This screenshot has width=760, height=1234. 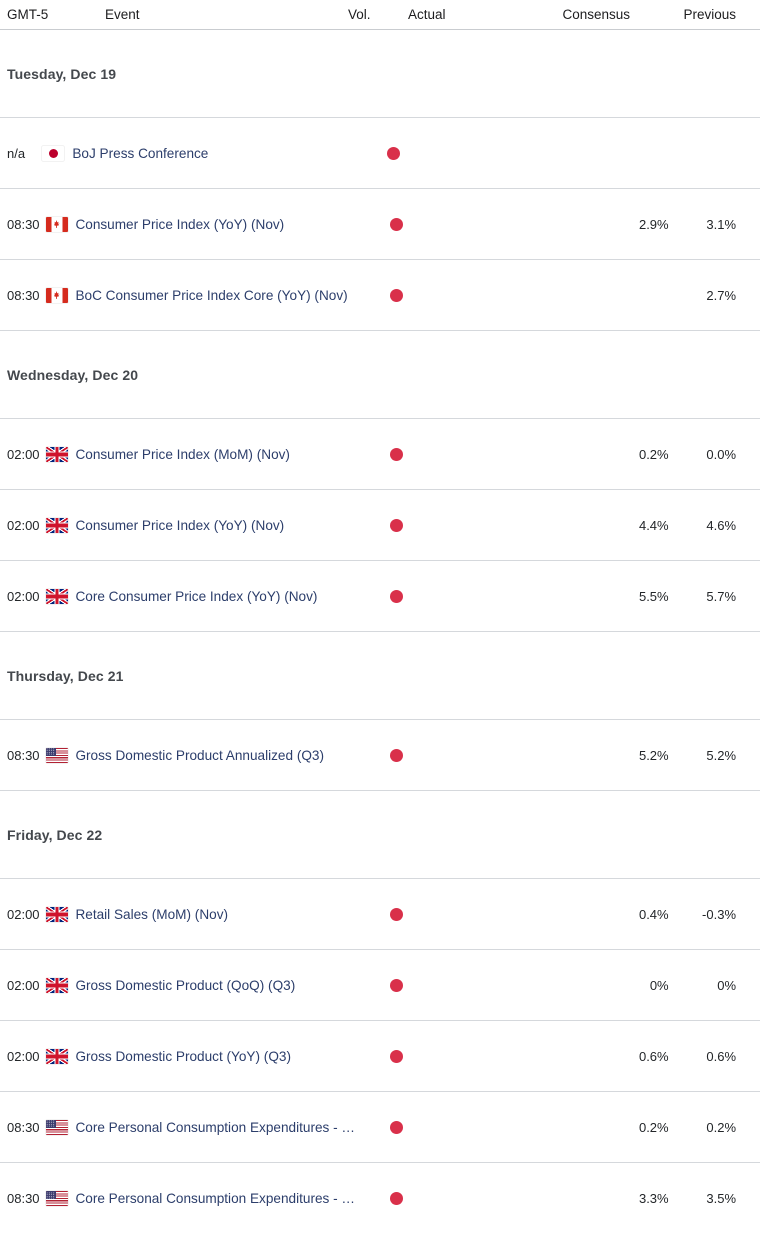 I want to click on consensus-value: 0.4%, so click(x=653, y=914).